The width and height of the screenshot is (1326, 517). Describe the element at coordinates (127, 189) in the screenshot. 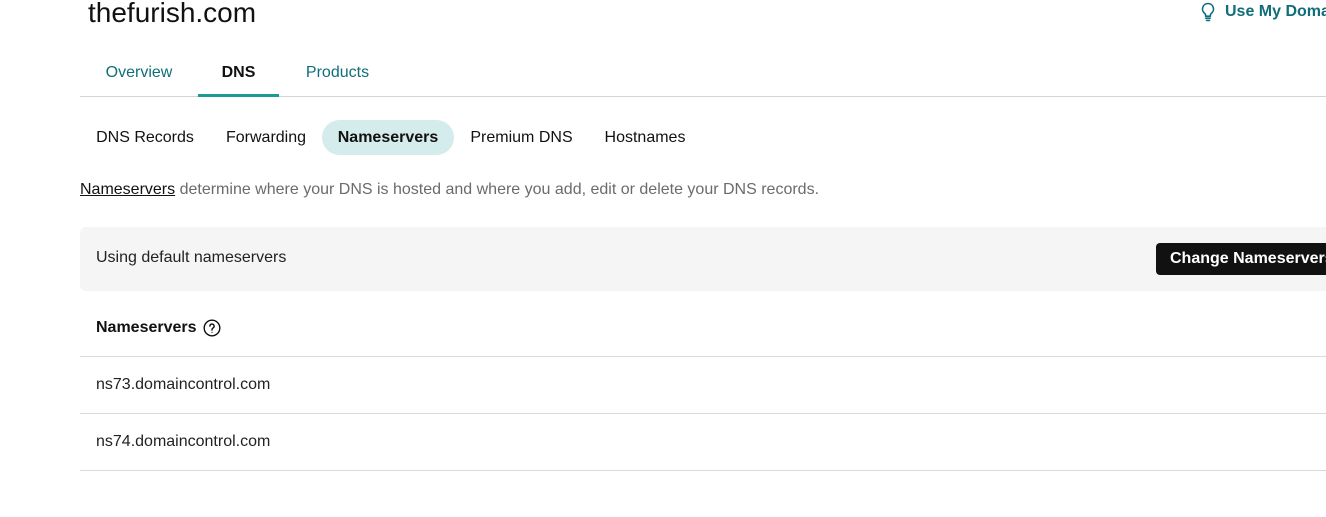

I see `nameservers-help-link: Nameservers` at that location.